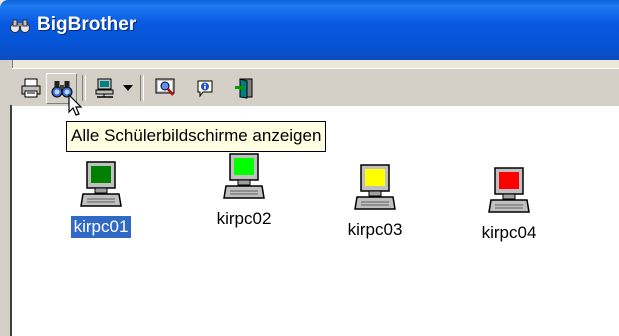  I want to click on magnifier-button, so click(164, 87).